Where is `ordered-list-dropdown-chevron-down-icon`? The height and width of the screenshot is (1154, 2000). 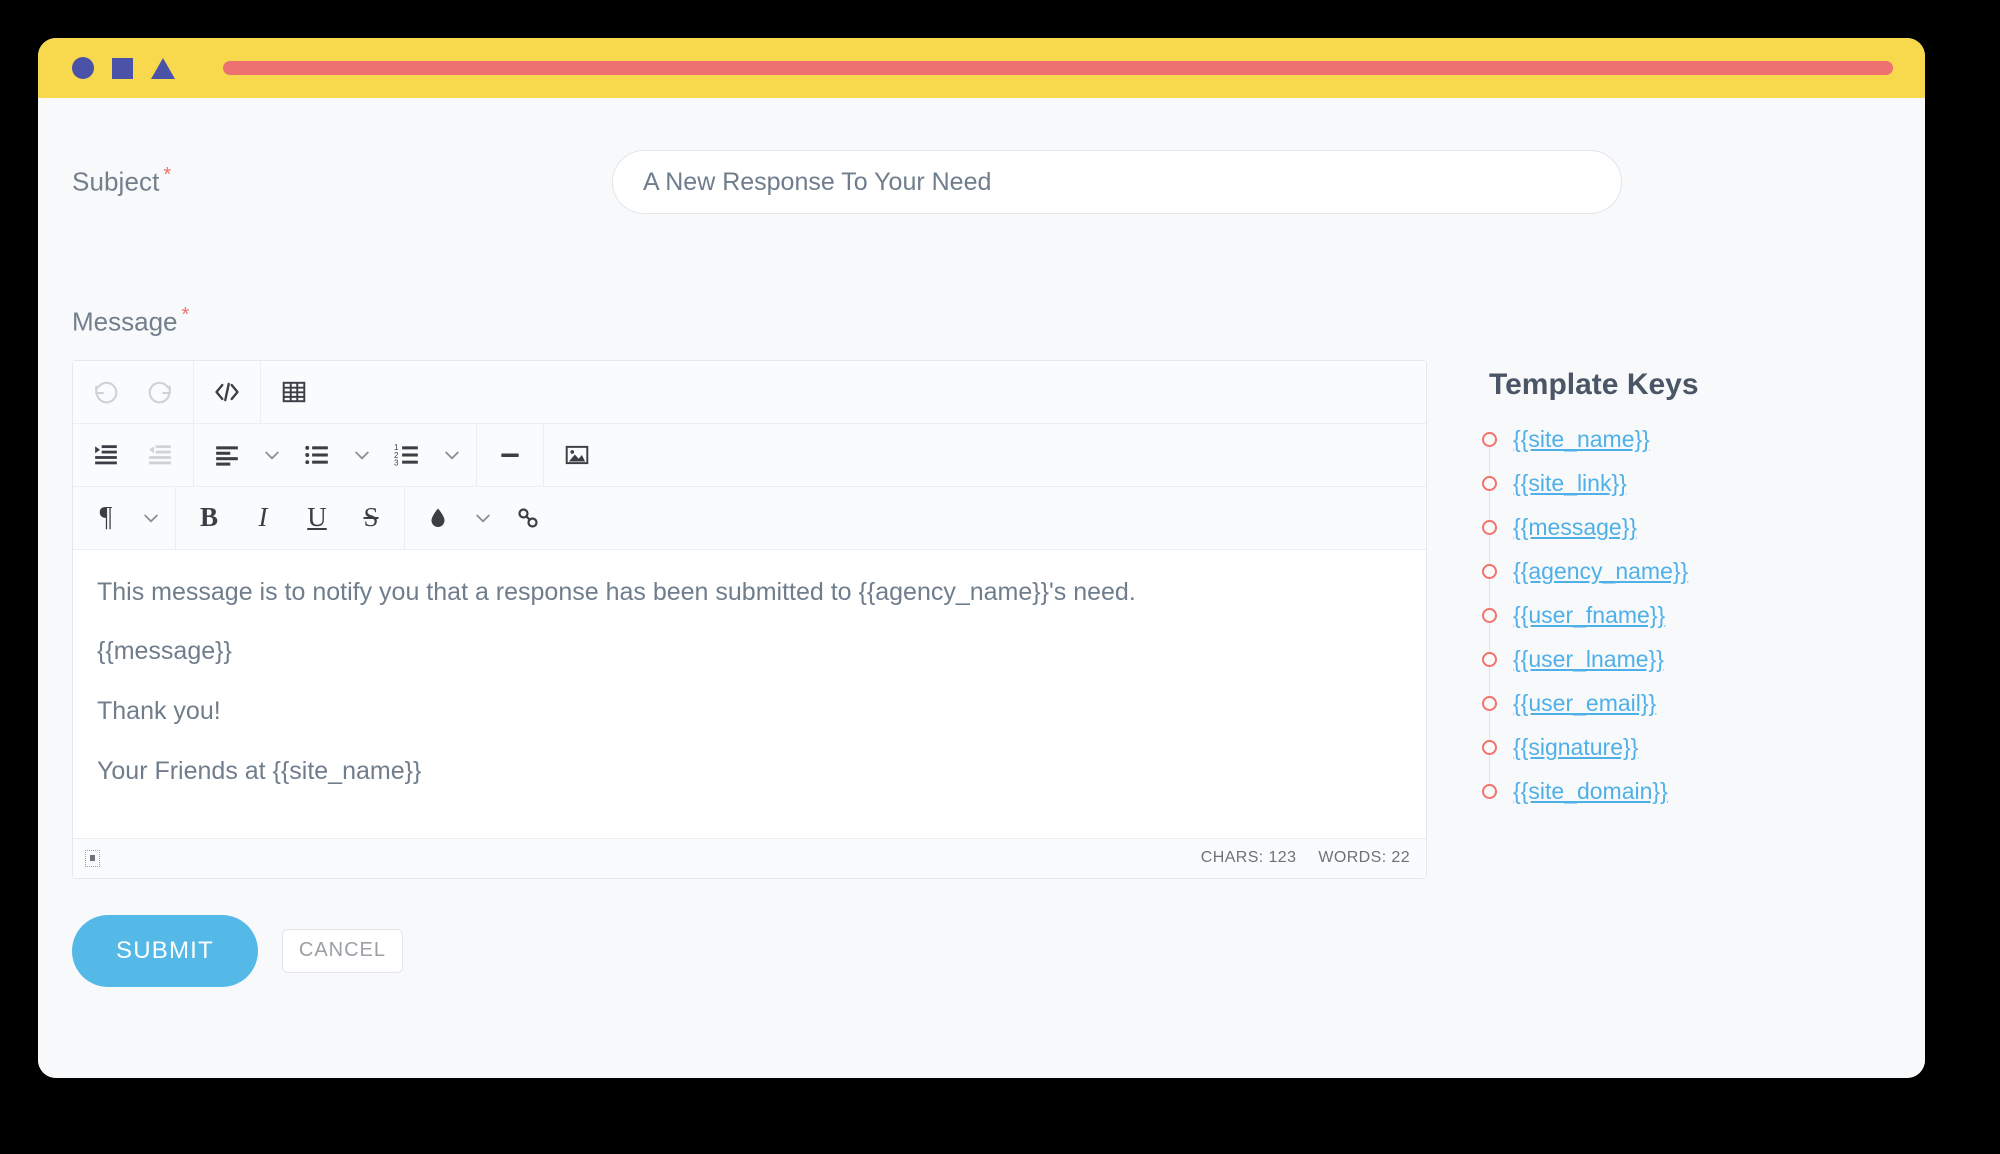 ordered-list-dropdown-chevron-down-icon is located at coordinates (452, 455).